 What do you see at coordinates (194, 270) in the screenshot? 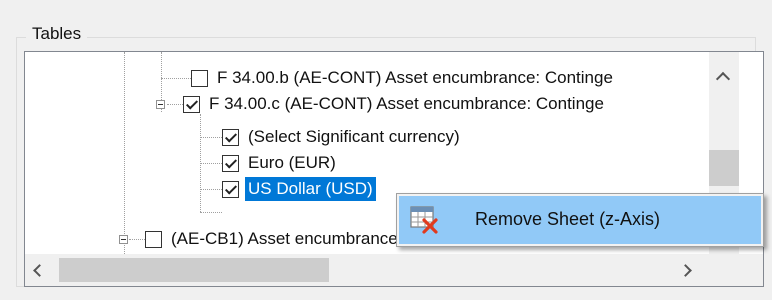
I see `horizontal-scroll-thumb` at bounding box center [194, 270].